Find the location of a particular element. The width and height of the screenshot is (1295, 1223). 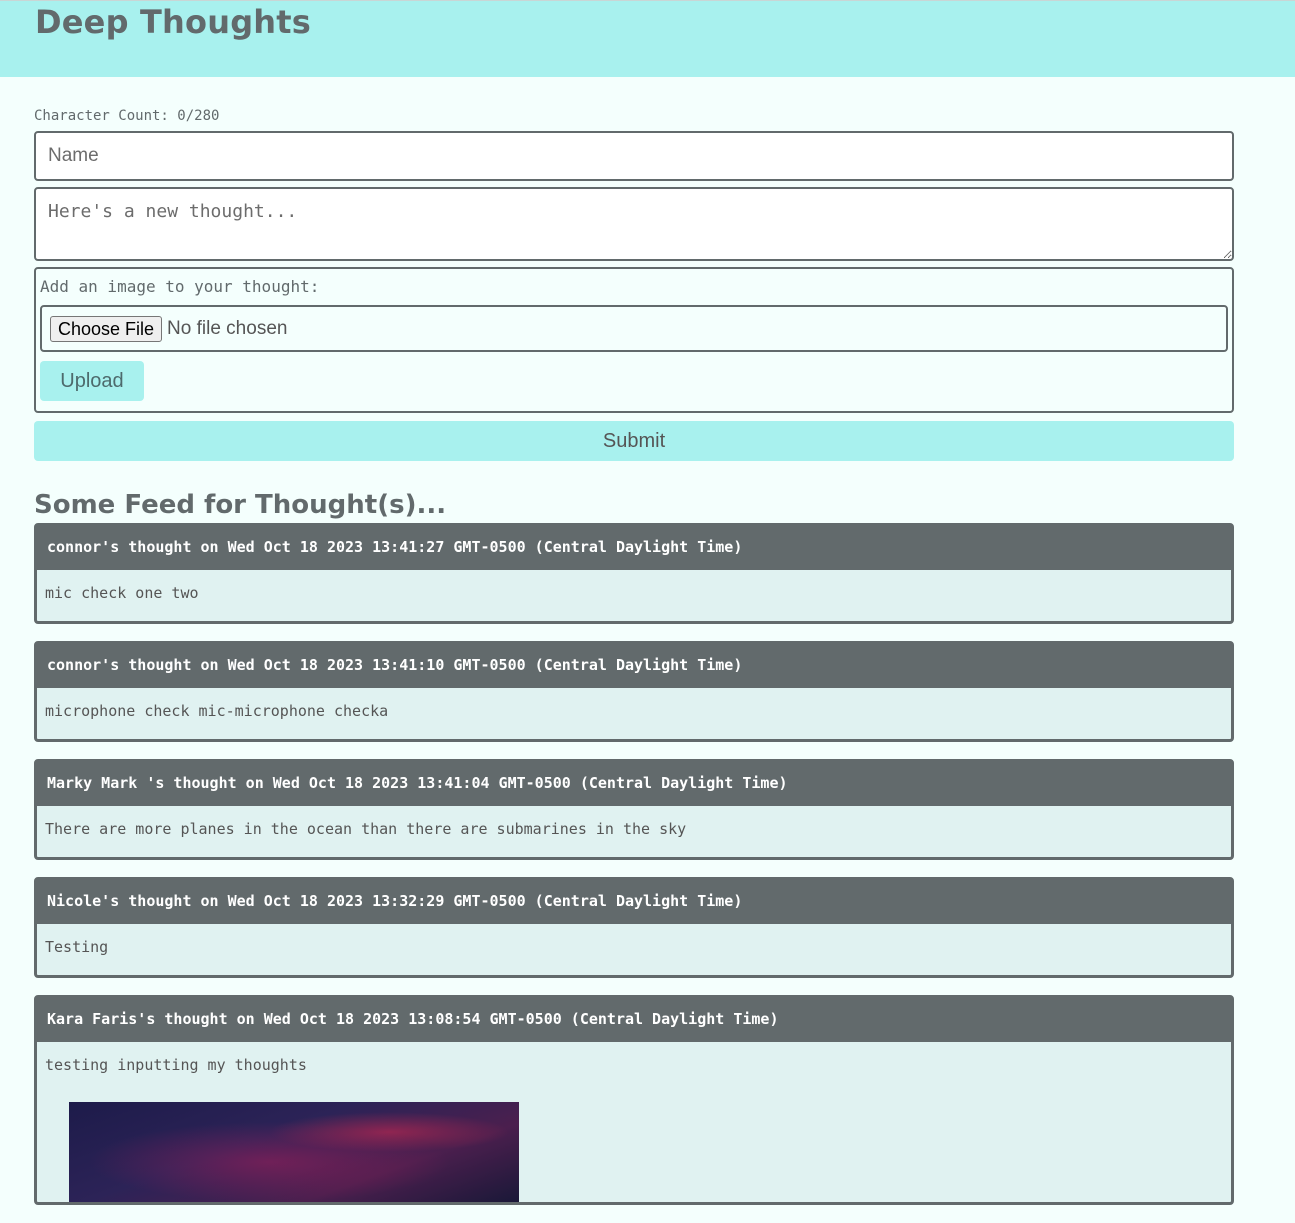

thought-card-body: Testing is located at coordinates (77, 947).